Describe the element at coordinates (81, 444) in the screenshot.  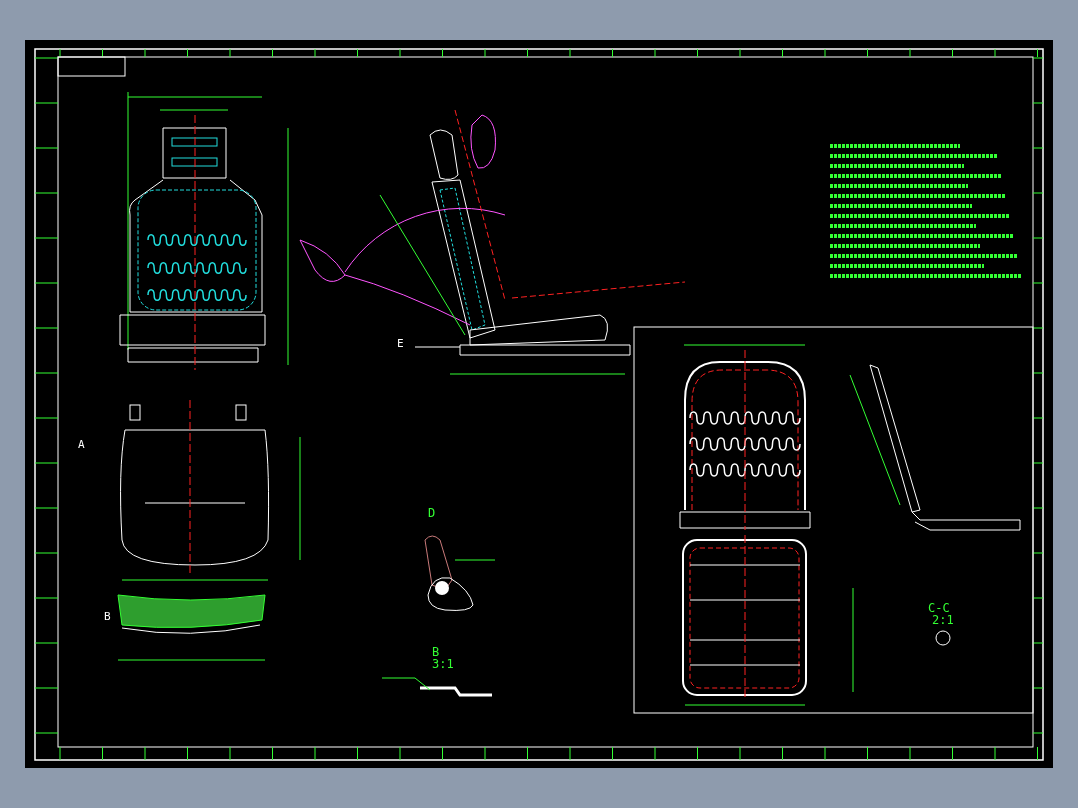
I see `view-label: A` at that location.